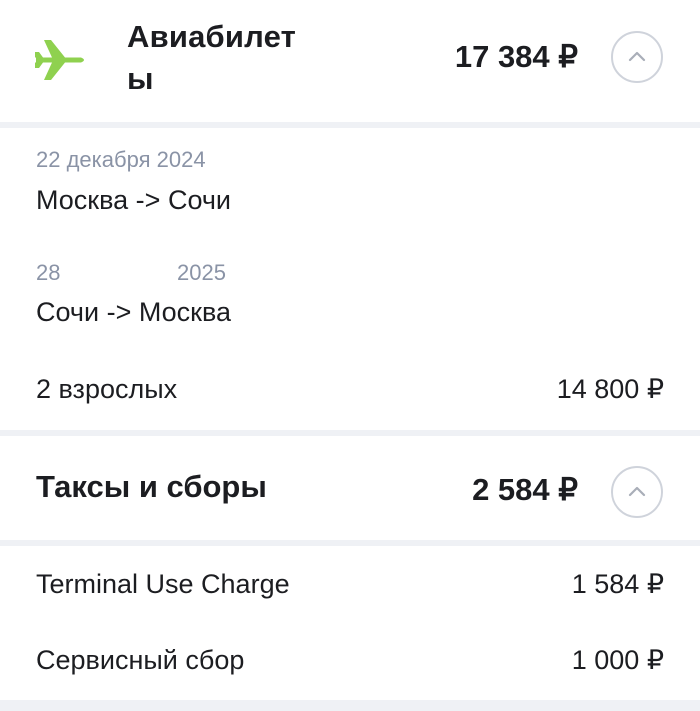  Describe the element at coordinates (107, 389) in the screenshot. I see `passengers-label: 2 взрослых` at that location.